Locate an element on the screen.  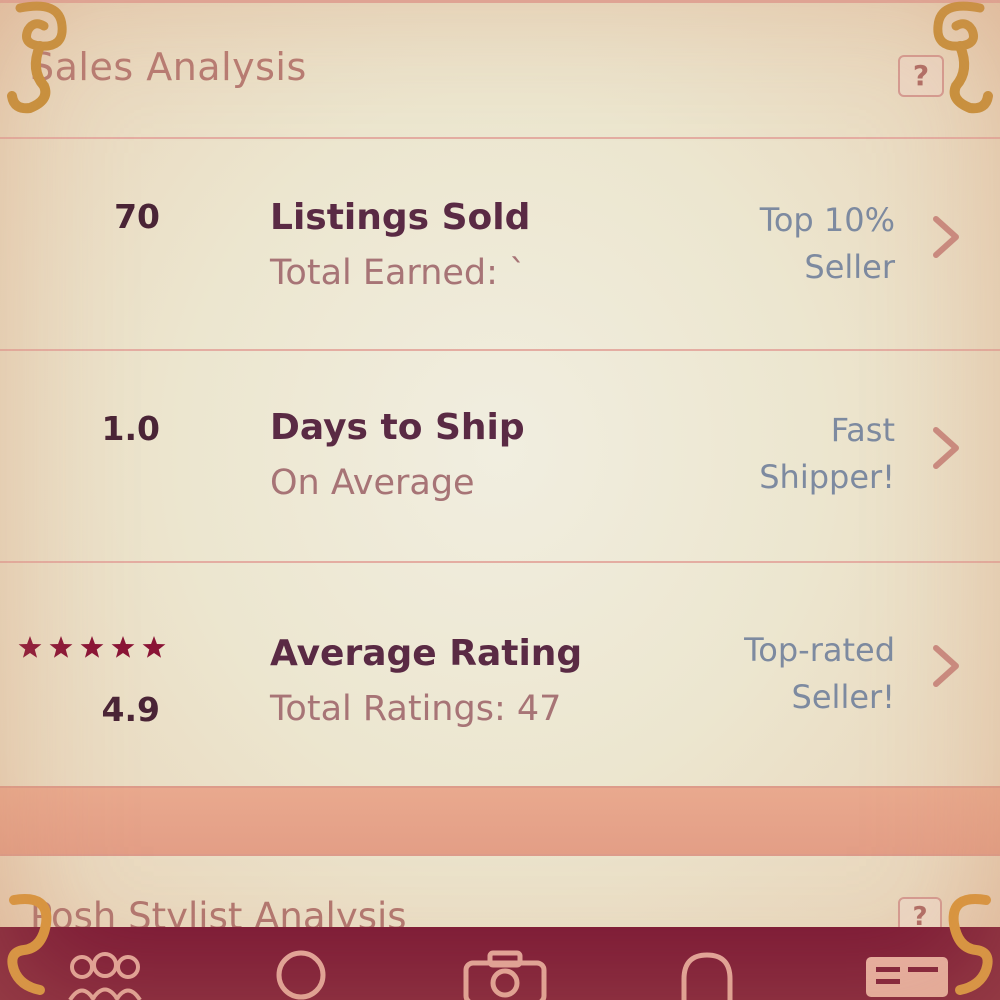
days-to-ship-title: Days to Ship is located at coordinates (397, 427).